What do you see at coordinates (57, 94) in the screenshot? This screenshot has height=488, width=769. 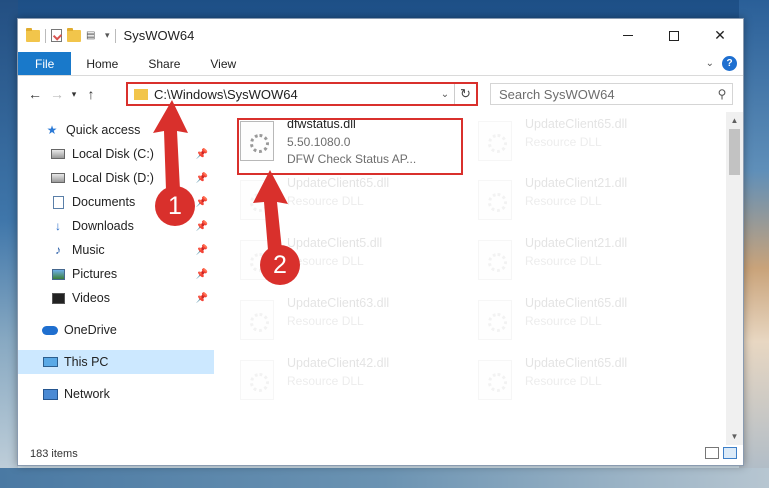 I see `forward-button: →` at bounding box center [57, 94].